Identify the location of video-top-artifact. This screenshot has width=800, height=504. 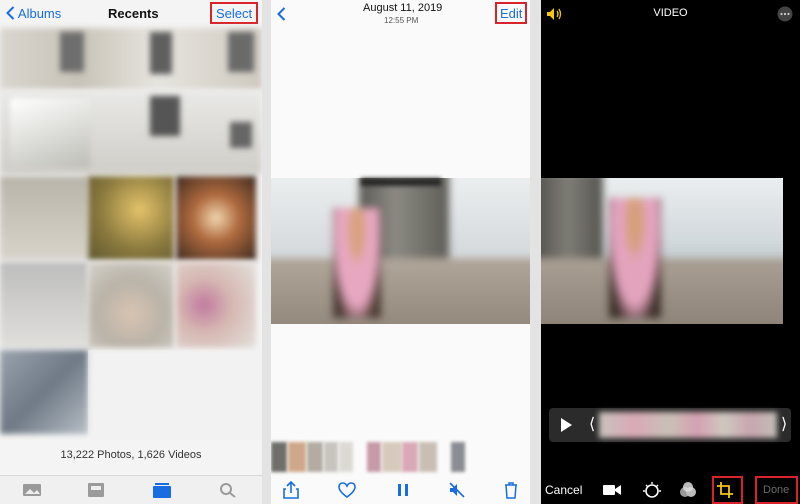
(401, 182).